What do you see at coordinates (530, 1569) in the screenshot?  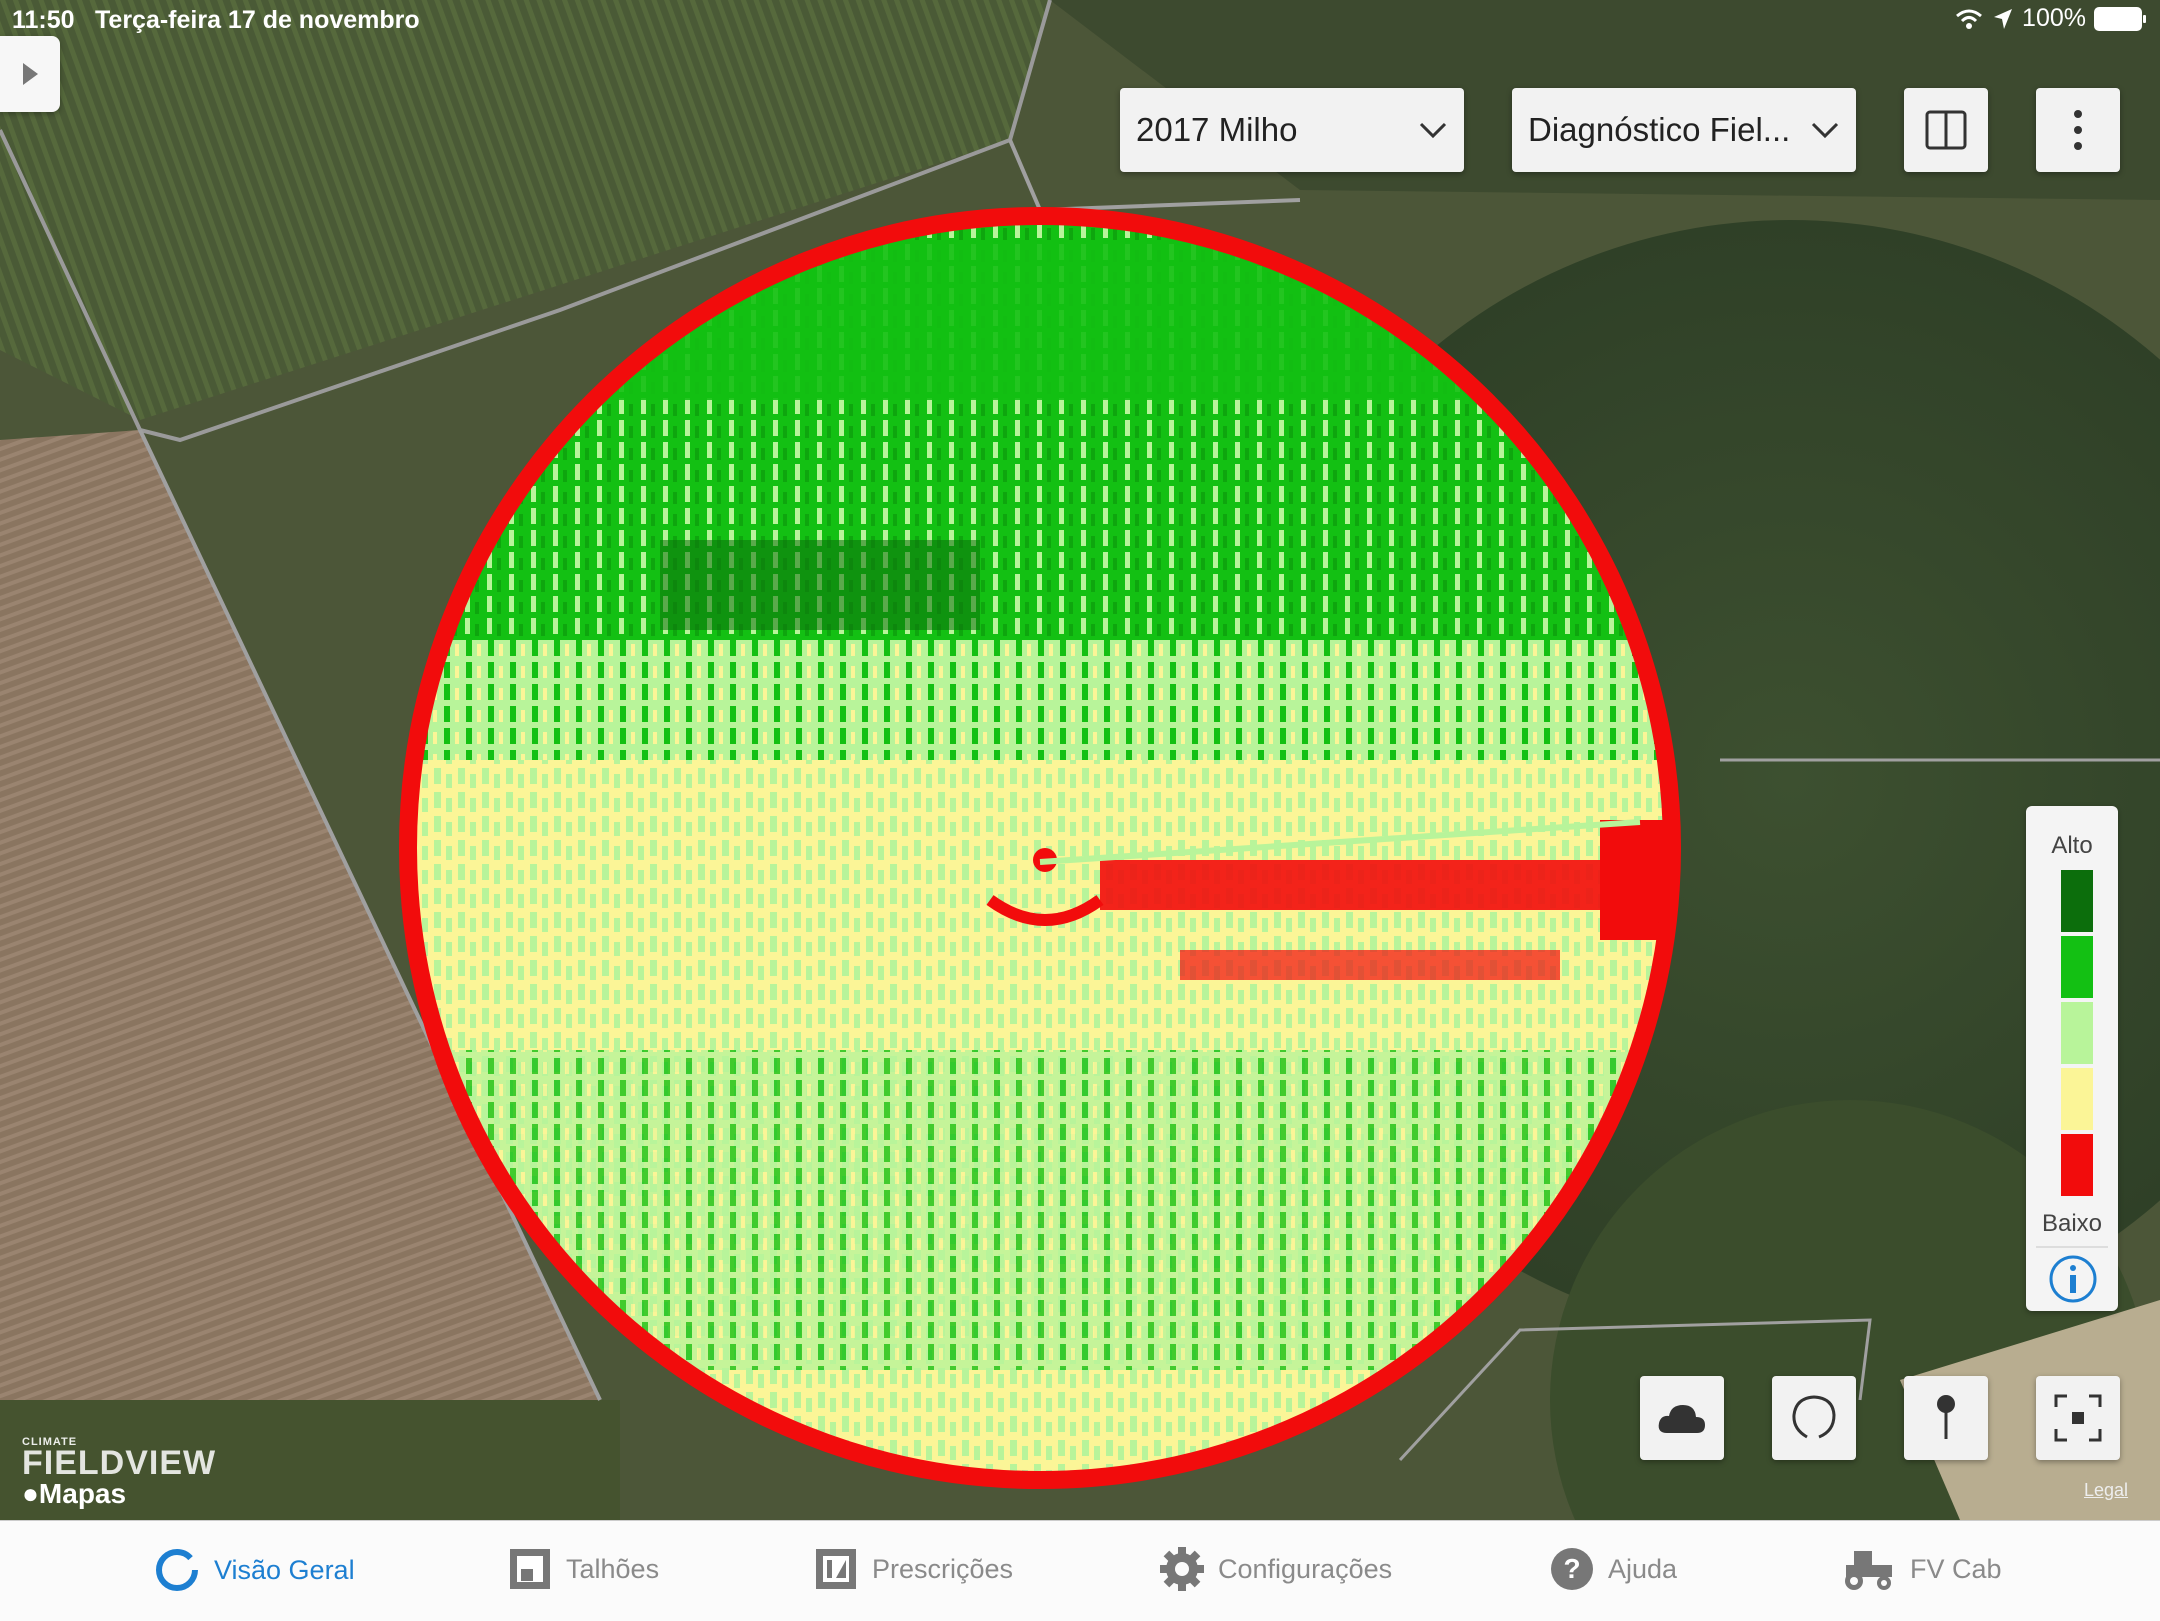 I see `fields-icon` at bounding box center [530, 1569].